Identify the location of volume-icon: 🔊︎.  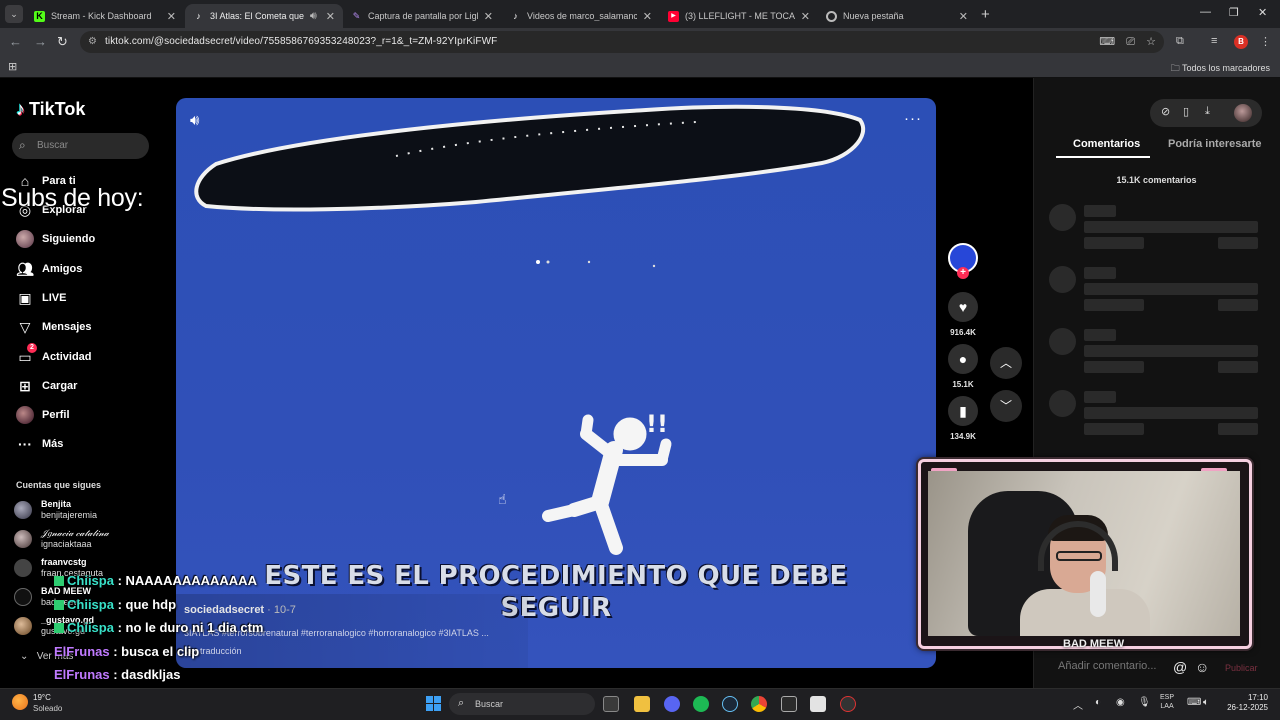
(194, 120).